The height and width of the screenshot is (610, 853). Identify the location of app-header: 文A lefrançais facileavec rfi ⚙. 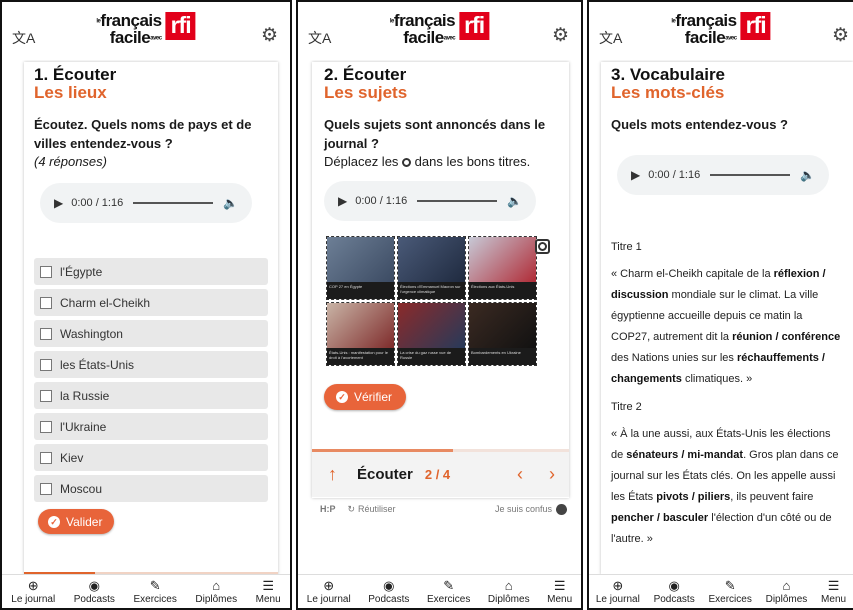
(721, 31).